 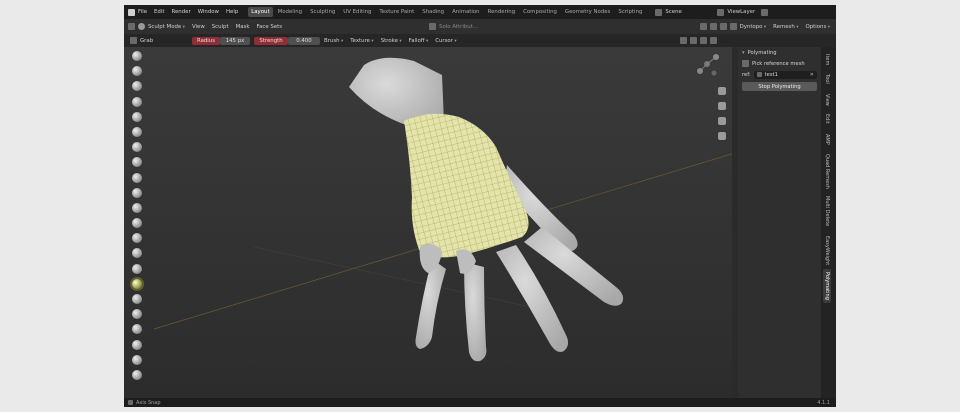 What do you see at coordinates (817, 27) in the screenshot?
I see `options-menu: Options` at bounding box center [817, 27].